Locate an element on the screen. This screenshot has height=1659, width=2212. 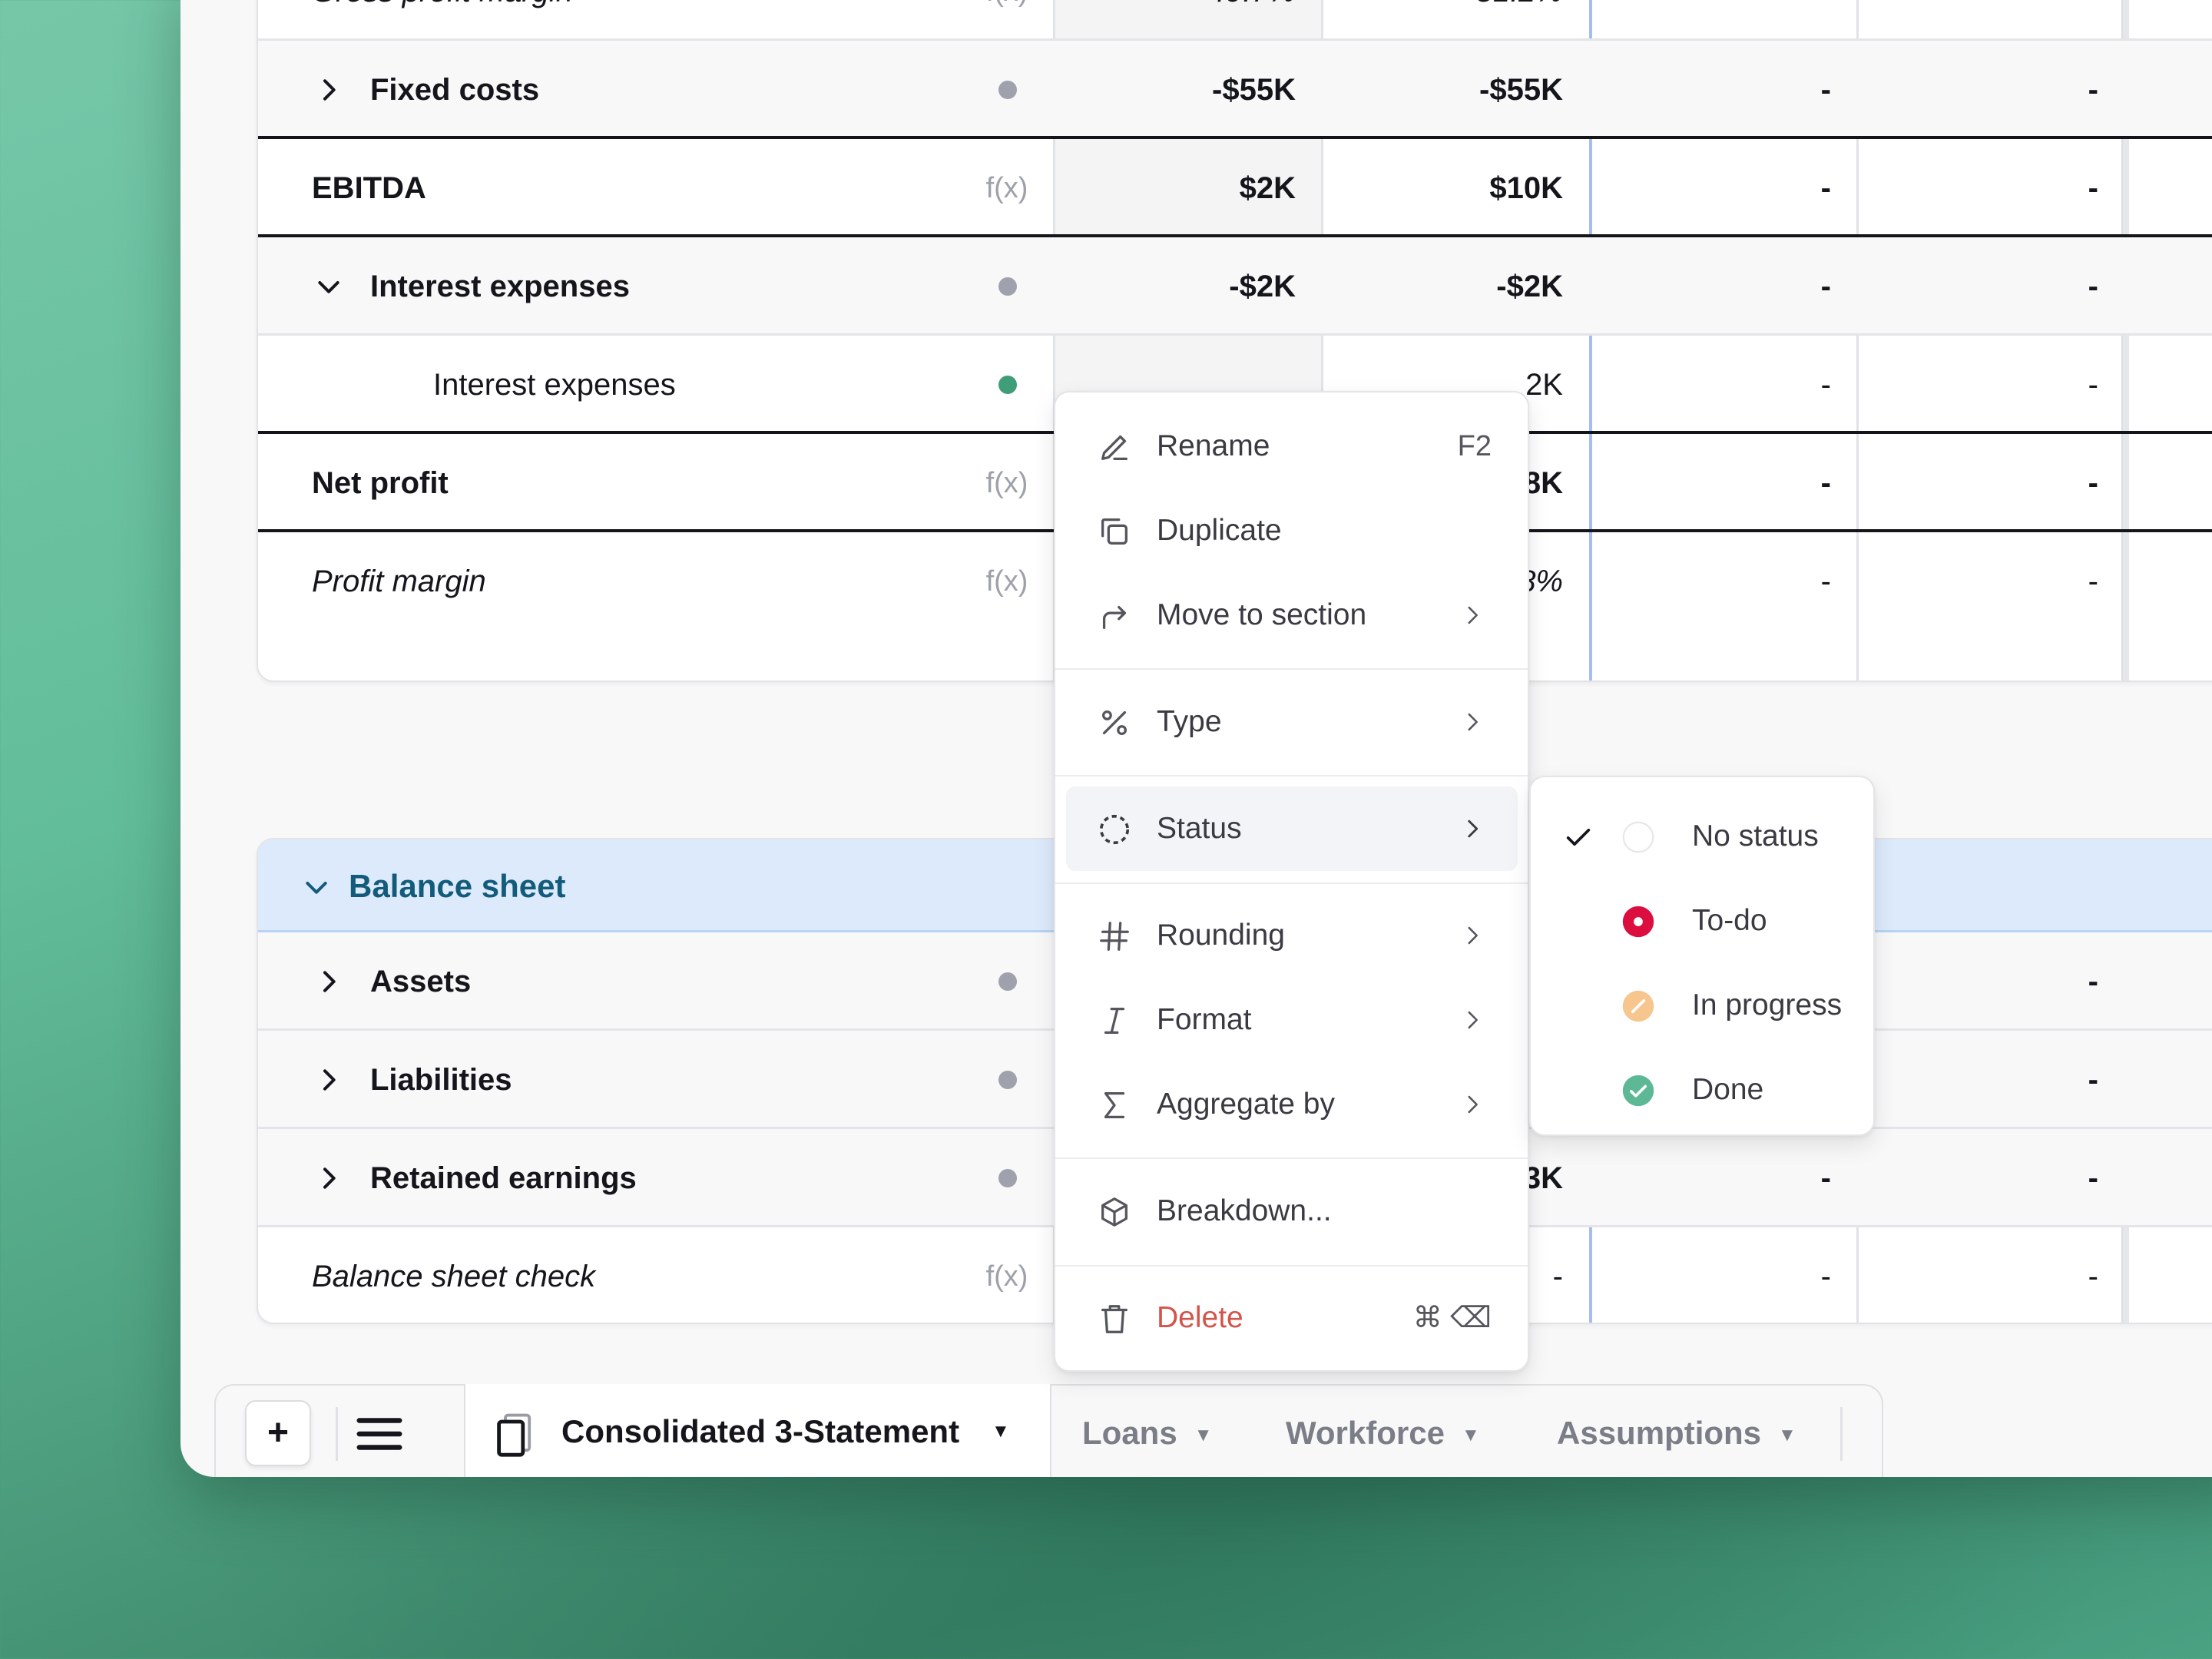
menu-item-type: Type is located at coordinates (1292, 722).